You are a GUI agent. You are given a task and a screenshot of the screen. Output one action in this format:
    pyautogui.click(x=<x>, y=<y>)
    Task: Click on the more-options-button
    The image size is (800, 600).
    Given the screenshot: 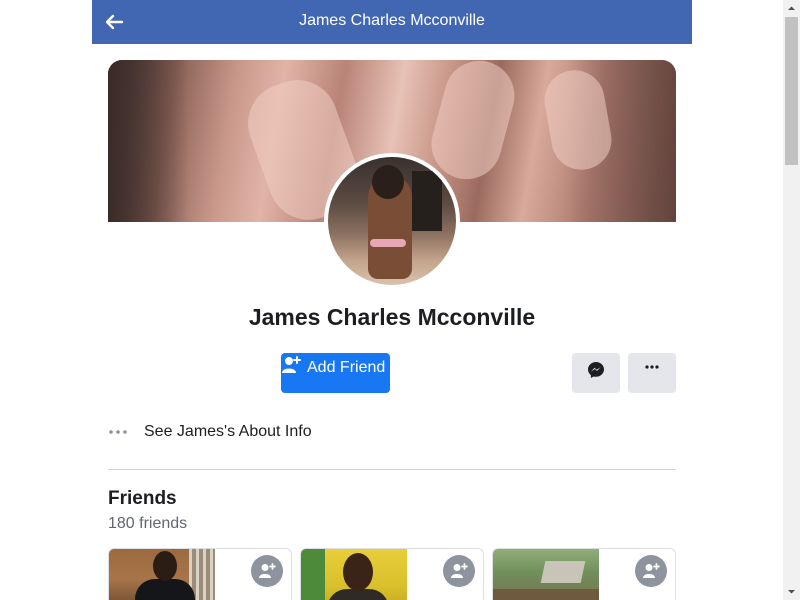 What is the action you would take?
    pyautogui.click(x=652, y=373)
    